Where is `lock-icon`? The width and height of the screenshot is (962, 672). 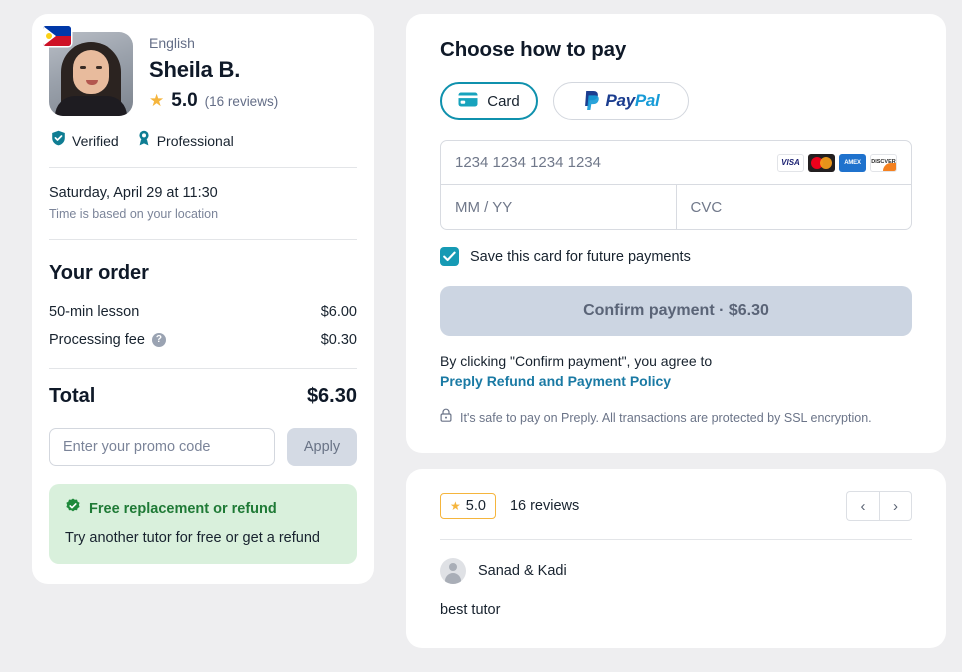 lock-icon is located at coordinates (446, 417).